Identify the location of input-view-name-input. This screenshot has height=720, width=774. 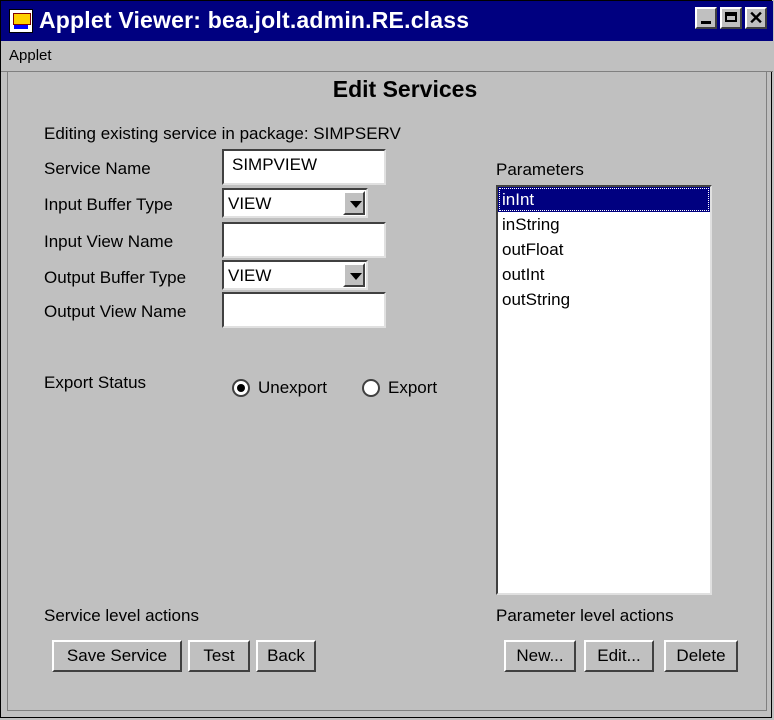
(304, 238).